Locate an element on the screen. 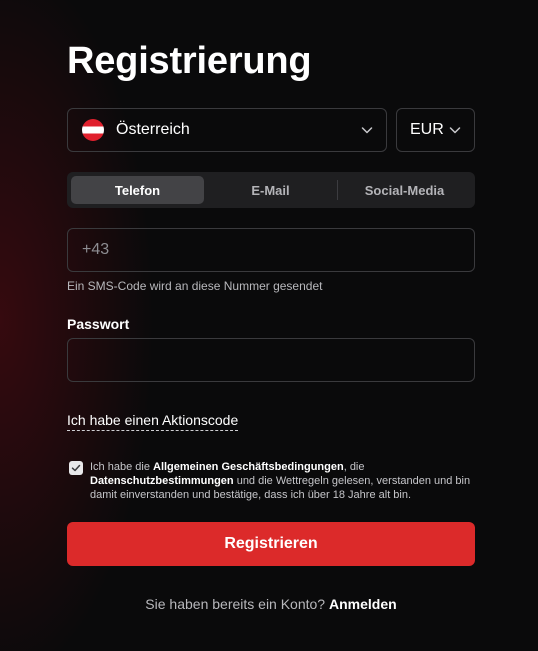 This screenshot has height=651, width=538. phone-input-placeholder: +43 is located at coordinates (96, 249).